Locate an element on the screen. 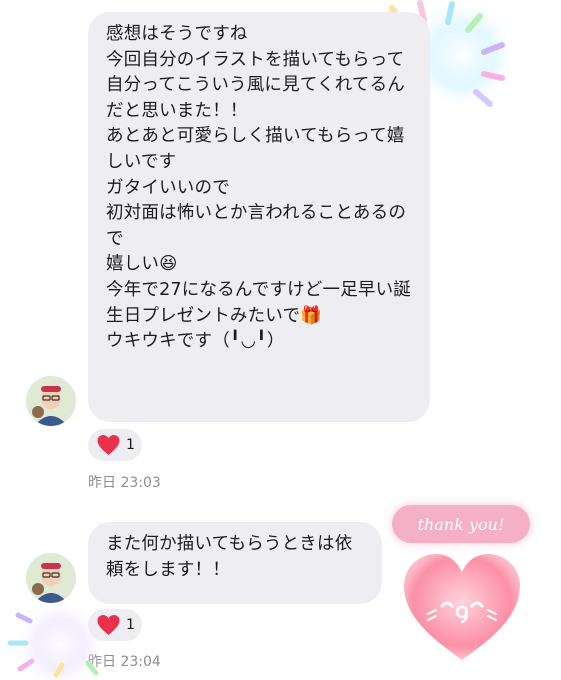 This screenshot has width=561, height=680. user-avatar-icon is located at coordinates (51, 401).